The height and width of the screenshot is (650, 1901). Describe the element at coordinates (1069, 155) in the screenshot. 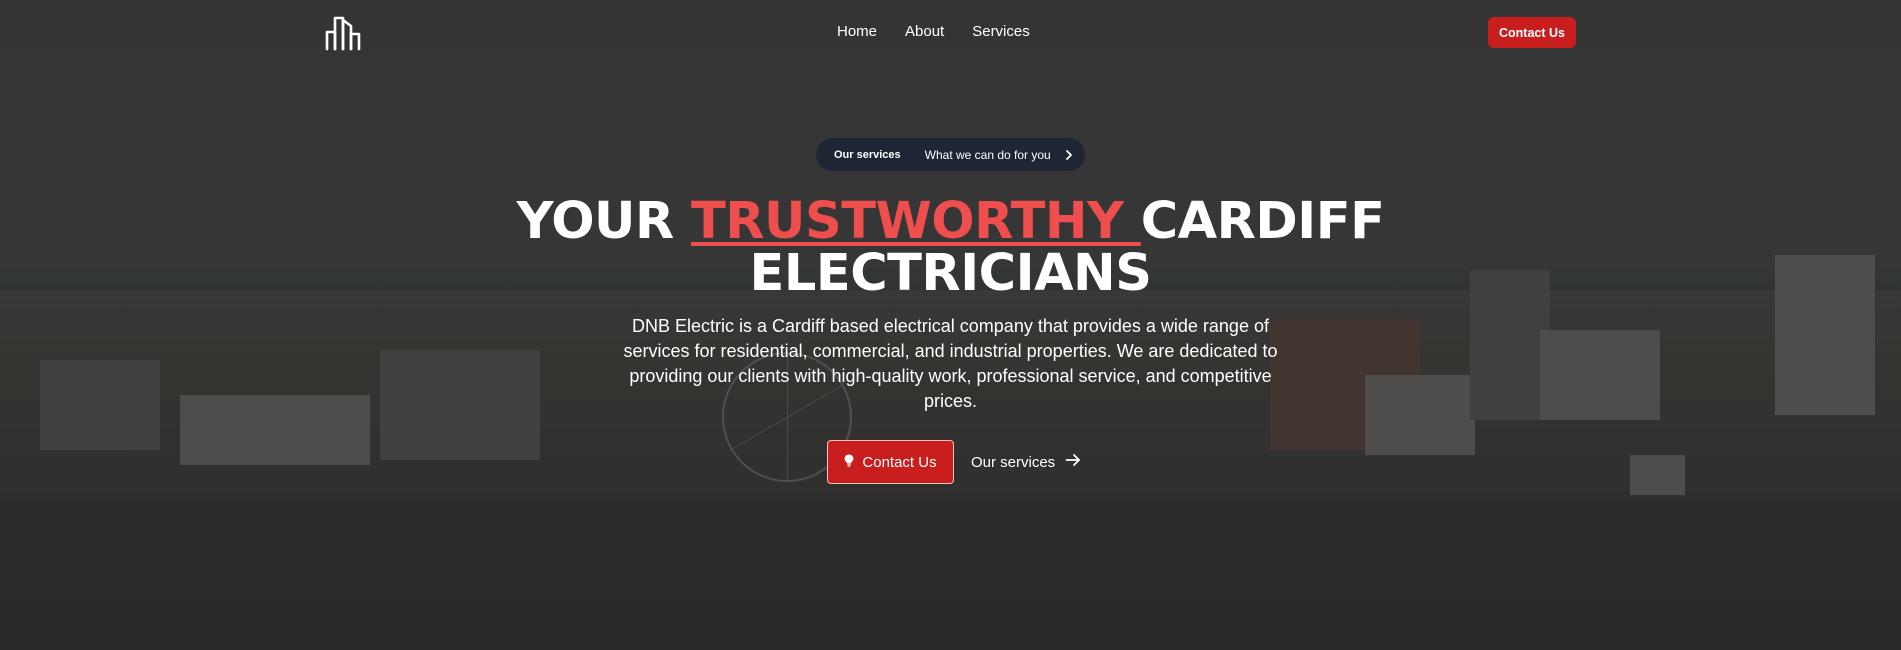

I see `chevron-right-icon` at that location.